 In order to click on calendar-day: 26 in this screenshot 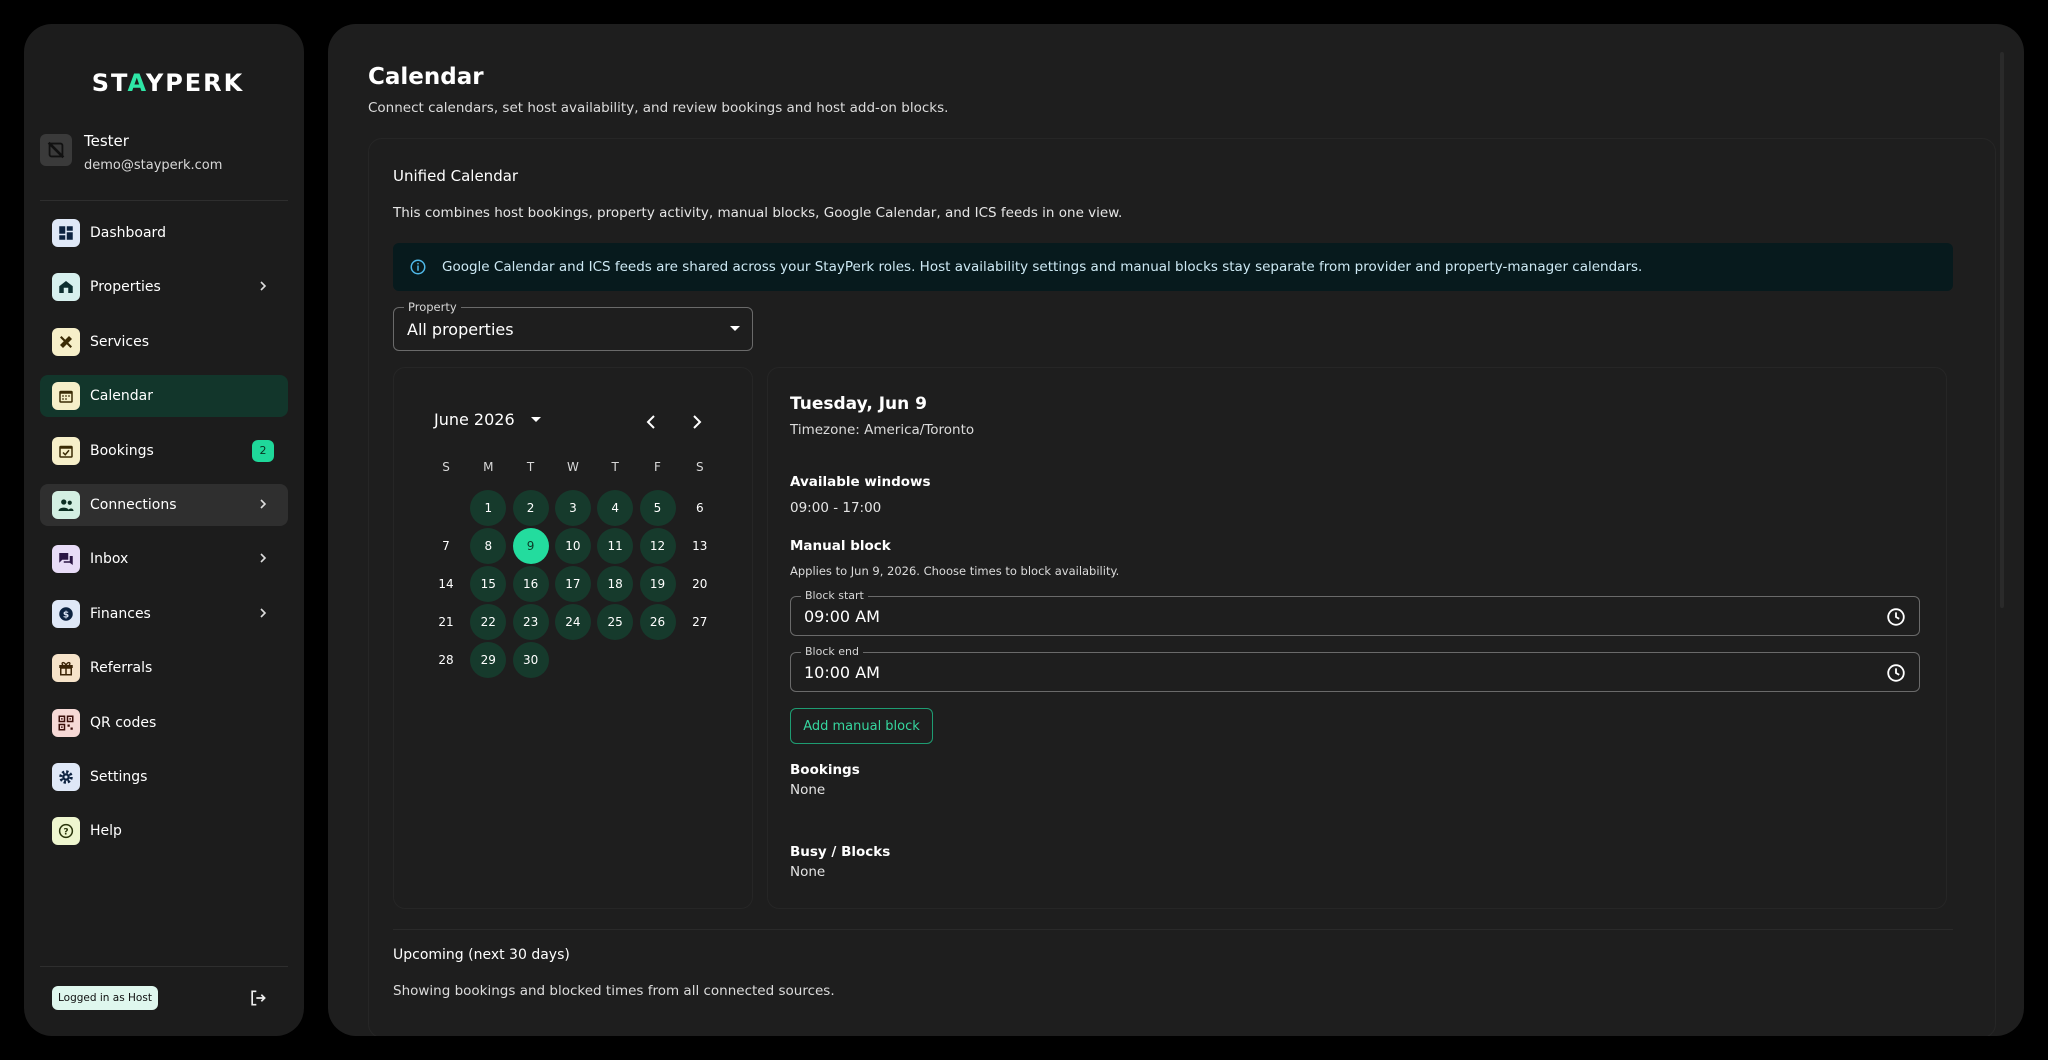, I will do `click(657, 622)`.